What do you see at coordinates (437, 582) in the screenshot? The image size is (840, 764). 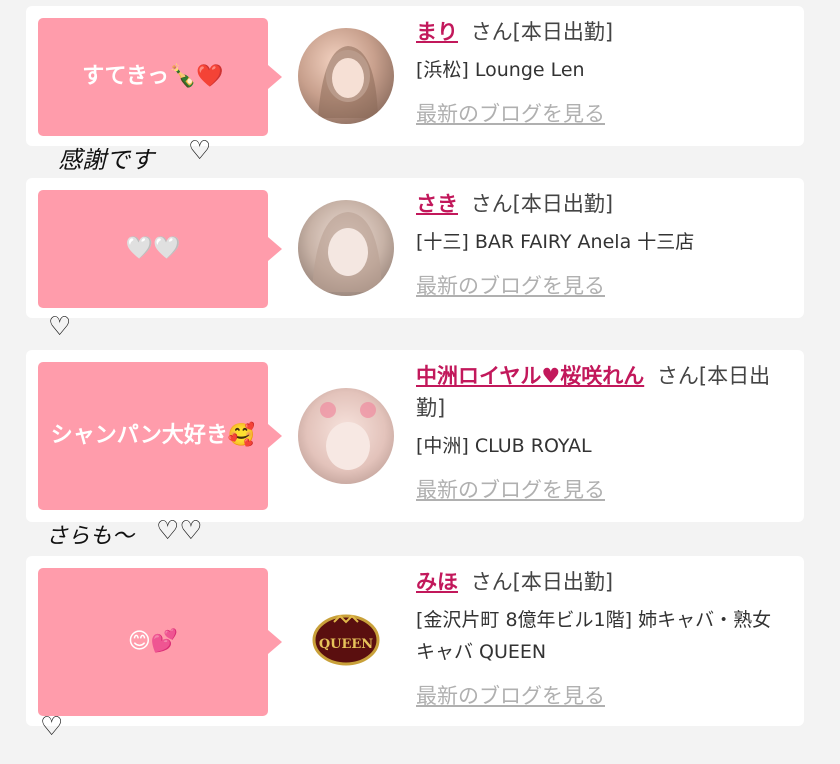 I see `cast-name-link: みほ` at bounding box center [437, 582].